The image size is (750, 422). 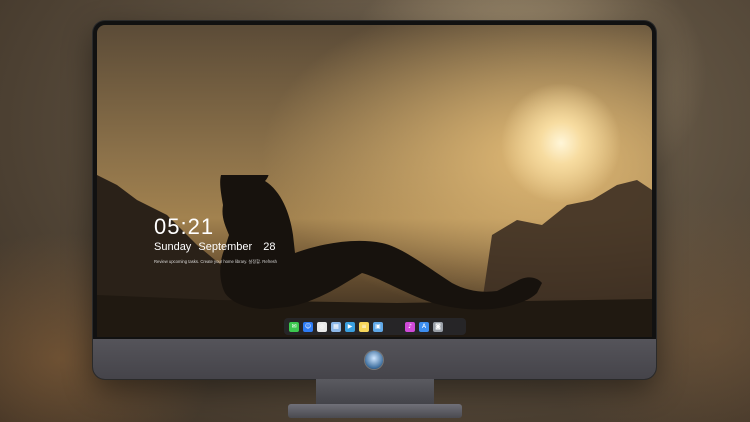 I want to click on date-day: 28, so click(x=269, y=247).